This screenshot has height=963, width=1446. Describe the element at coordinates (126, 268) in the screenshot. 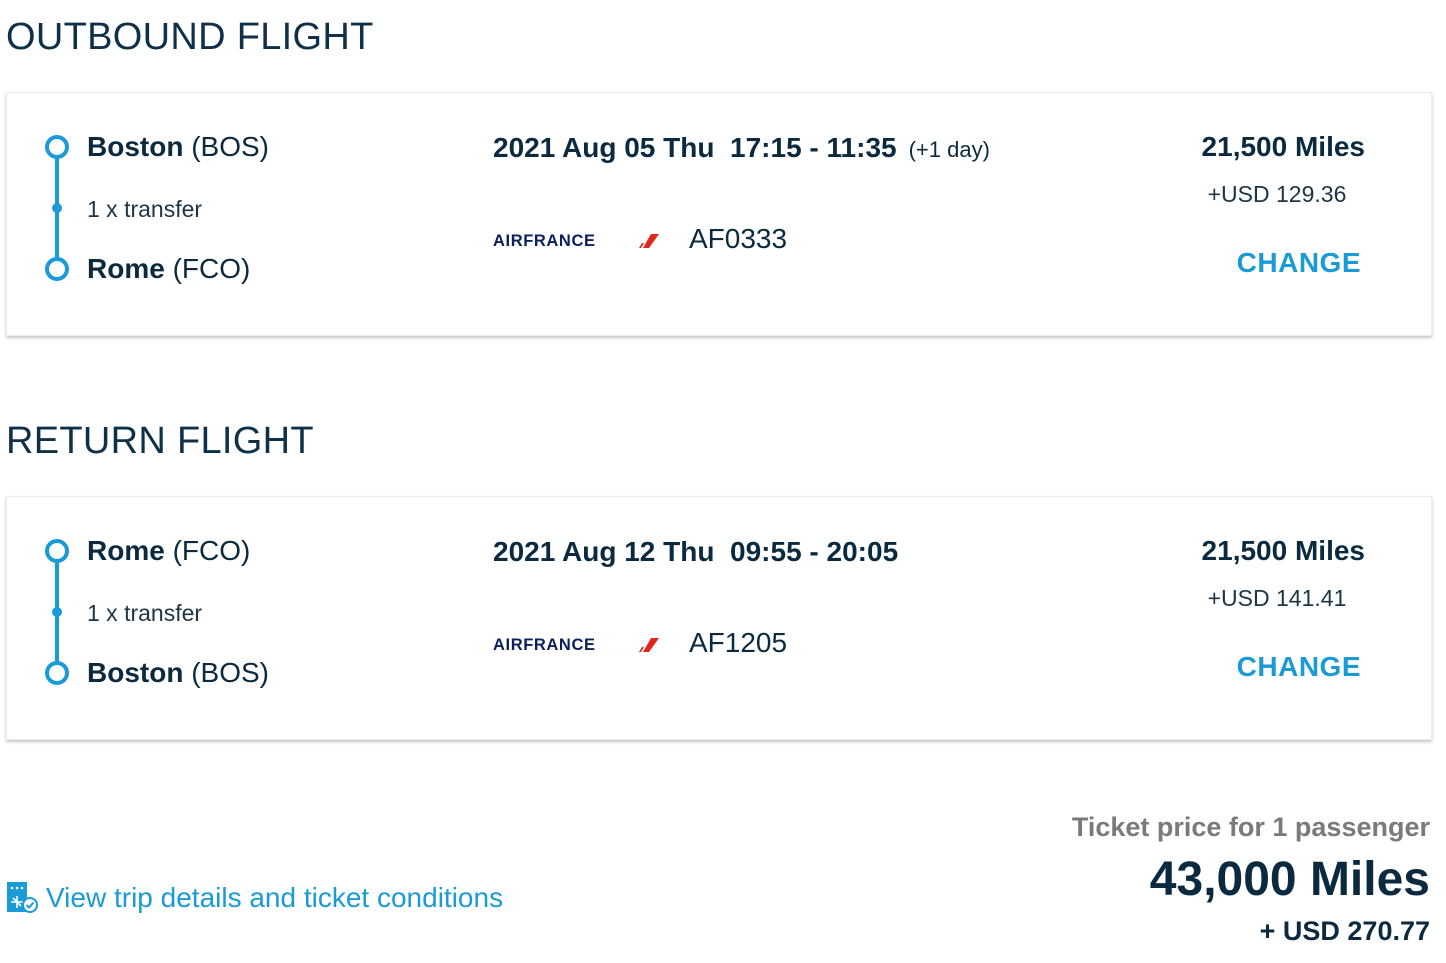

I see `destination-city: Rome` at that location.